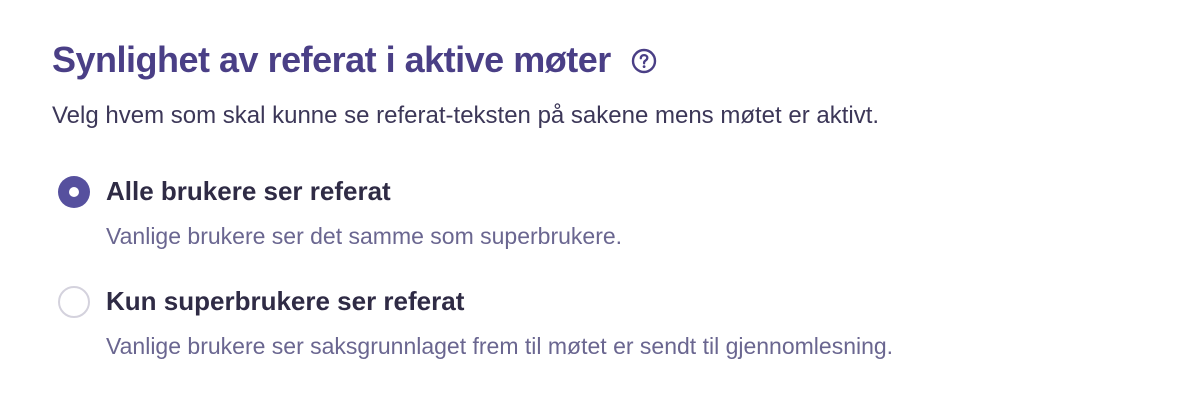  What do you see at coordinates (331, 59) in the screenshot?
I see `section-title: Synlighet av referat i aktive møter` at bounding box center [331, 59].